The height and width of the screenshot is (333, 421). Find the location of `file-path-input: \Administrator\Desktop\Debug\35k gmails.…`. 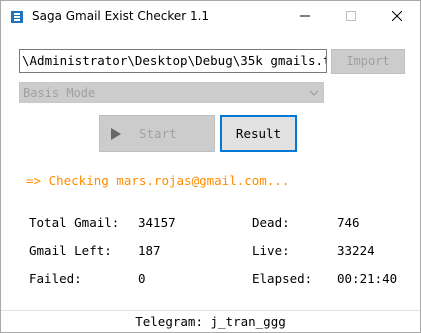

file-path-input: \Administrator\Desktop\Debug\35k gmails.… is located at coordinates (173, 61).